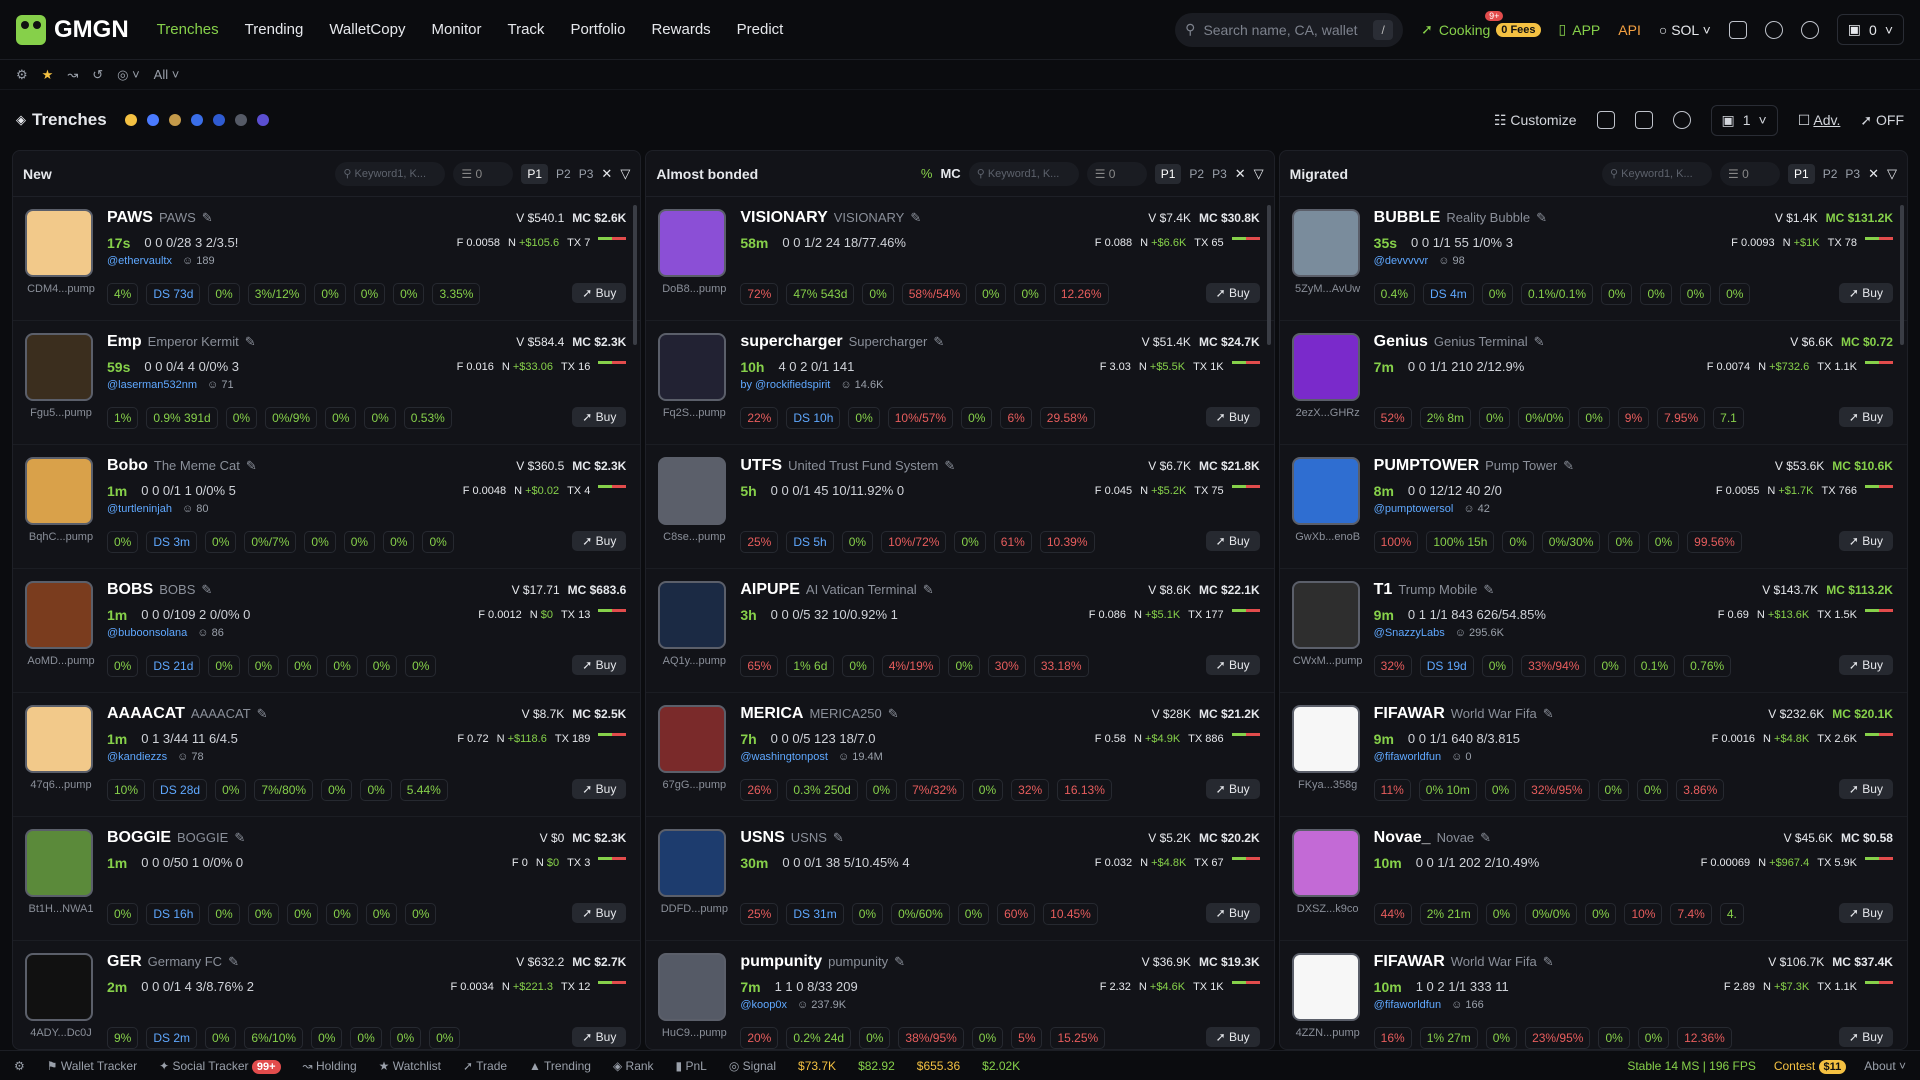 Image resolution: width=1920 pixels, height=1080 pixels. I want to click on twitter-handle: @koop0x, so click(763, 1005).